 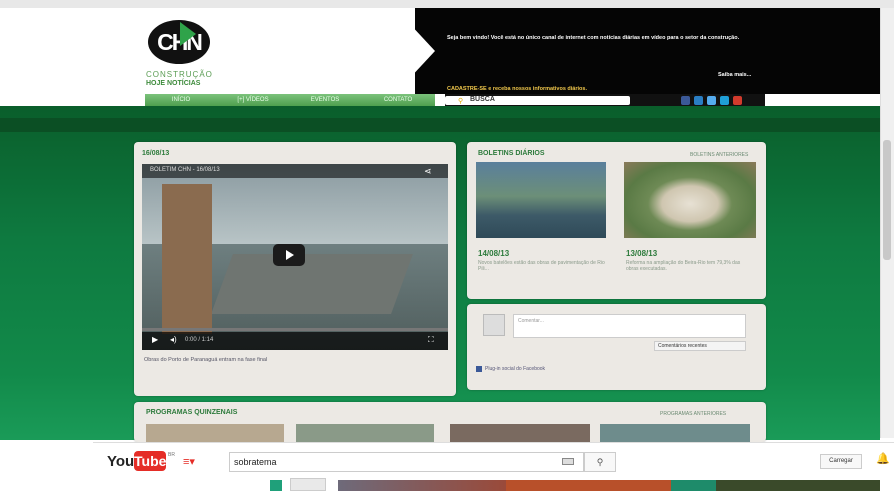 I want to click on channel-avatar, so click(x=308, y=484).